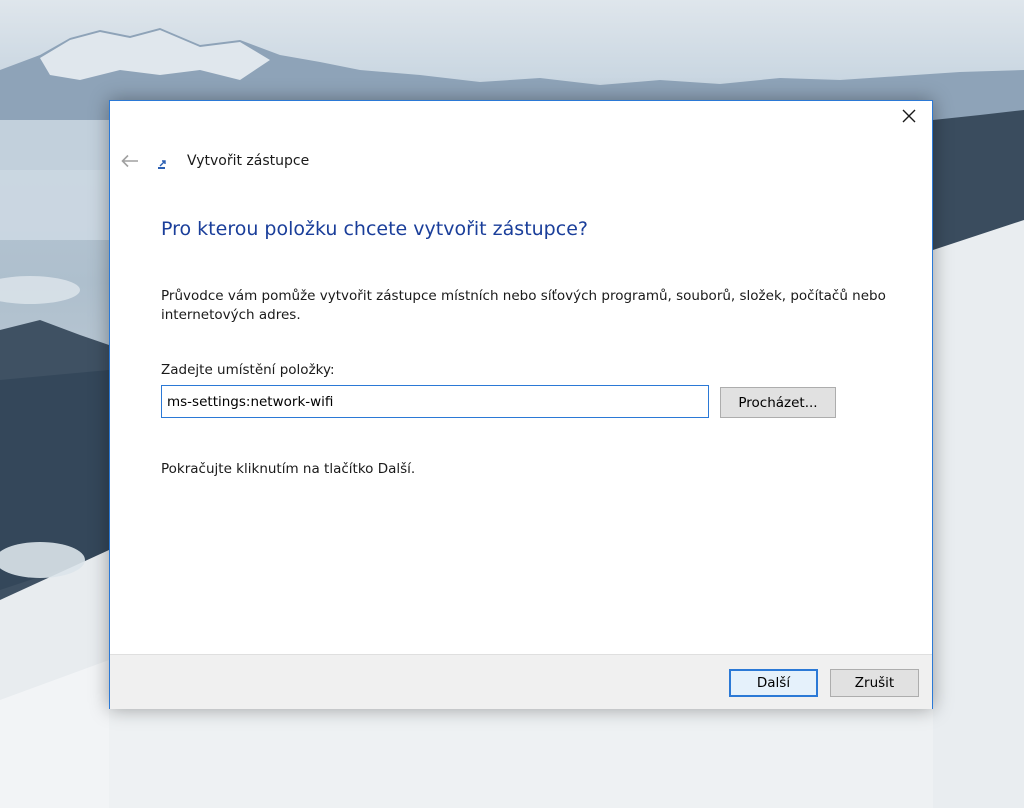  I want to click on cancel-button: Zrušit, so click(874, 683).